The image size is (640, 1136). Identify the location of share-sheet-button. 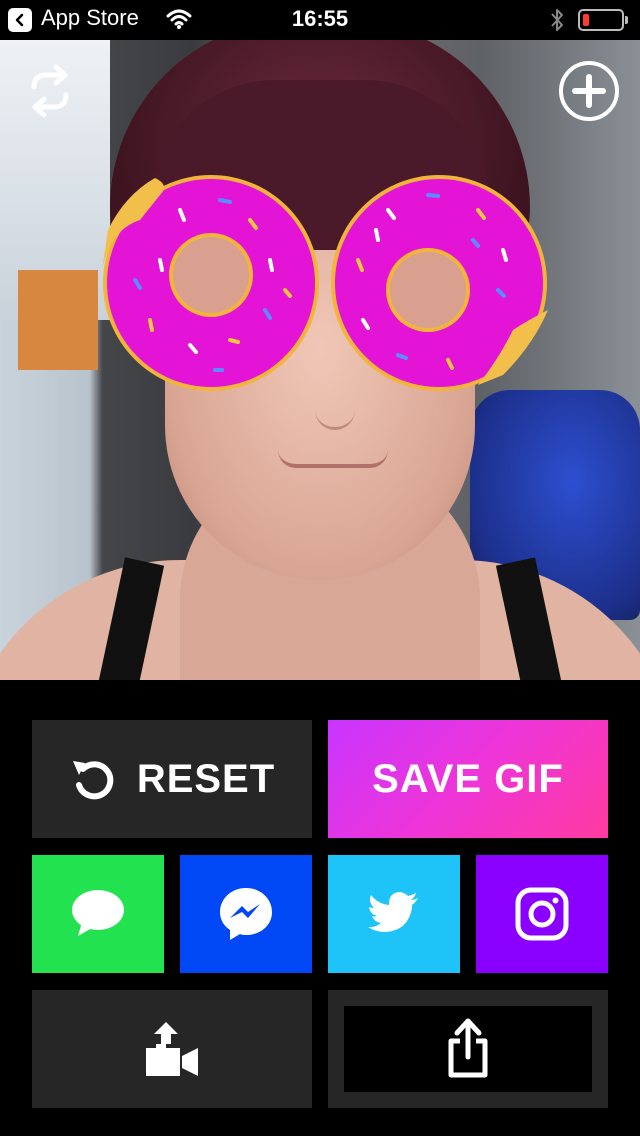
(468, 1049).